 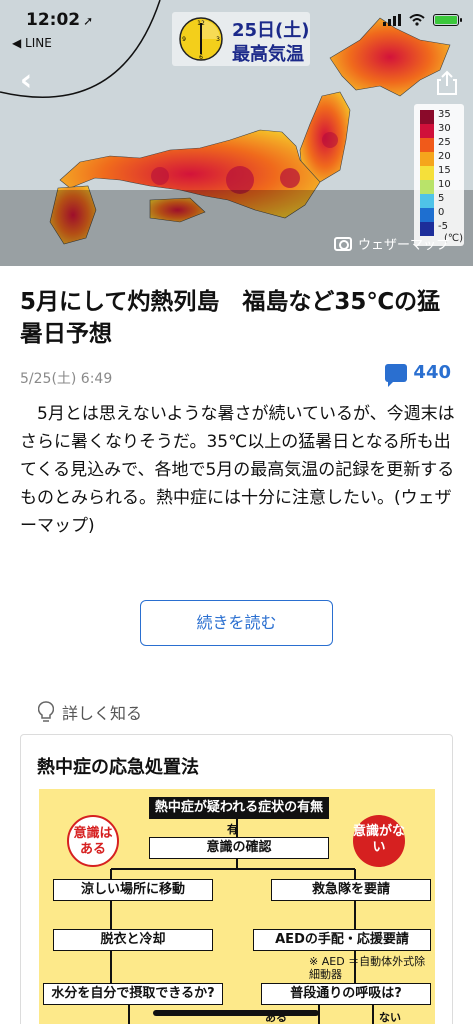 What do you see at coordinates (93, 841) in the screenshot?
I see `badge-conscious: 意識はある` at bounding box center [93, 841].